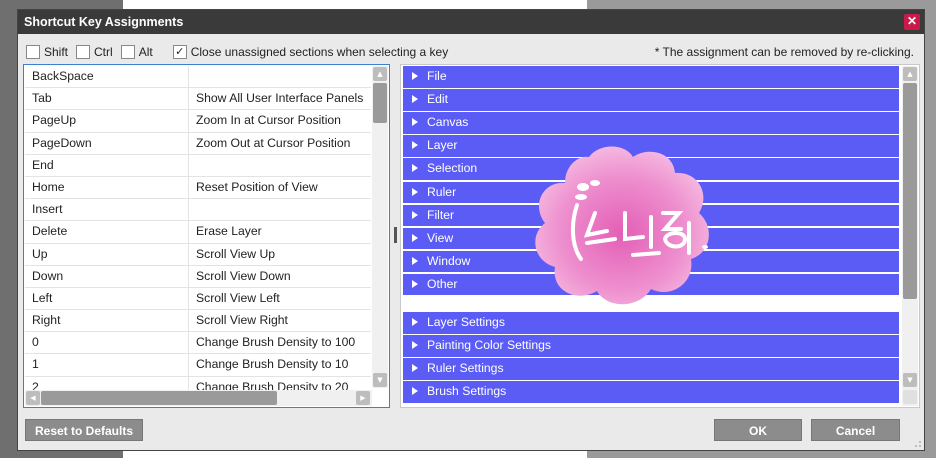 This screenshot has height=458, width=936. Describe the element at coordinates (651, 77) in the screenshot. I see `category-file: File` at that location.